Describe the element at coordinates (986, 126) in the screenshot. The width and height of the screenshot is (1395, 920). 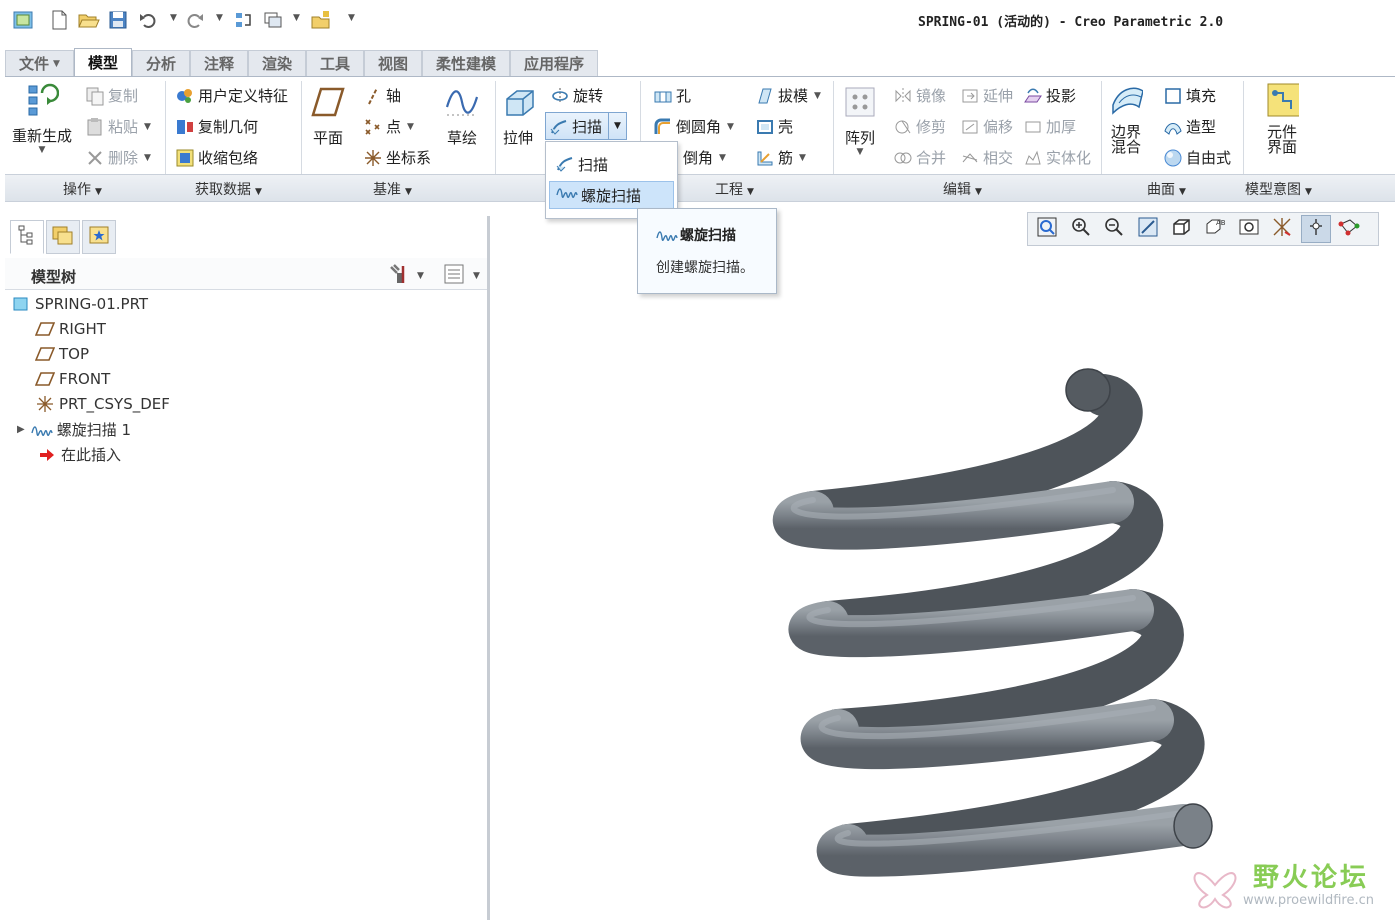
I see `offset-button: 偏移` at that location.